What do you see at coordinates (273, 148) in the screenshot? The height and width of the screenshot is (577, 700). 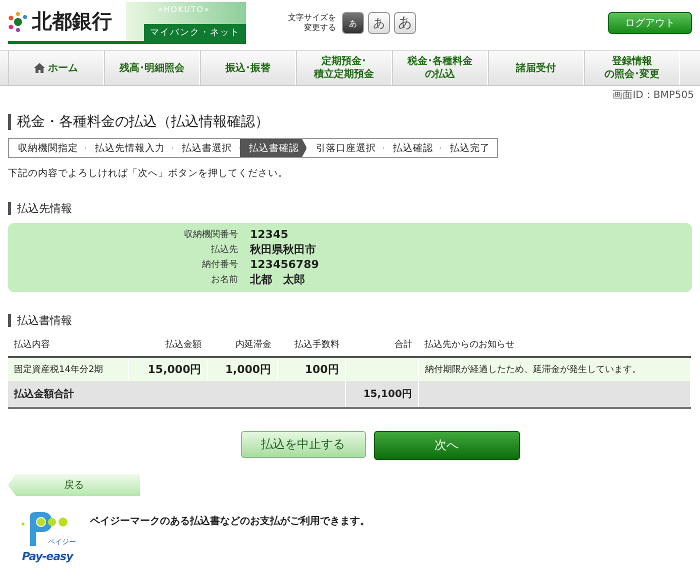 I see `progress-step: 払込書確認` at bounding box center [273, 148].